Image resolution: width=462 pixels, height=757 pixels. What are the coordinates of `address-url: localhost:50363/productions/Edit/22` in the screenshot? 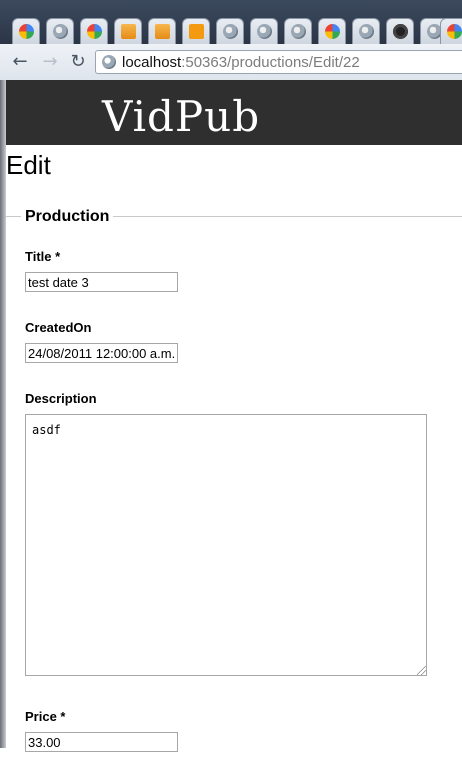 It's located at (241, 62).